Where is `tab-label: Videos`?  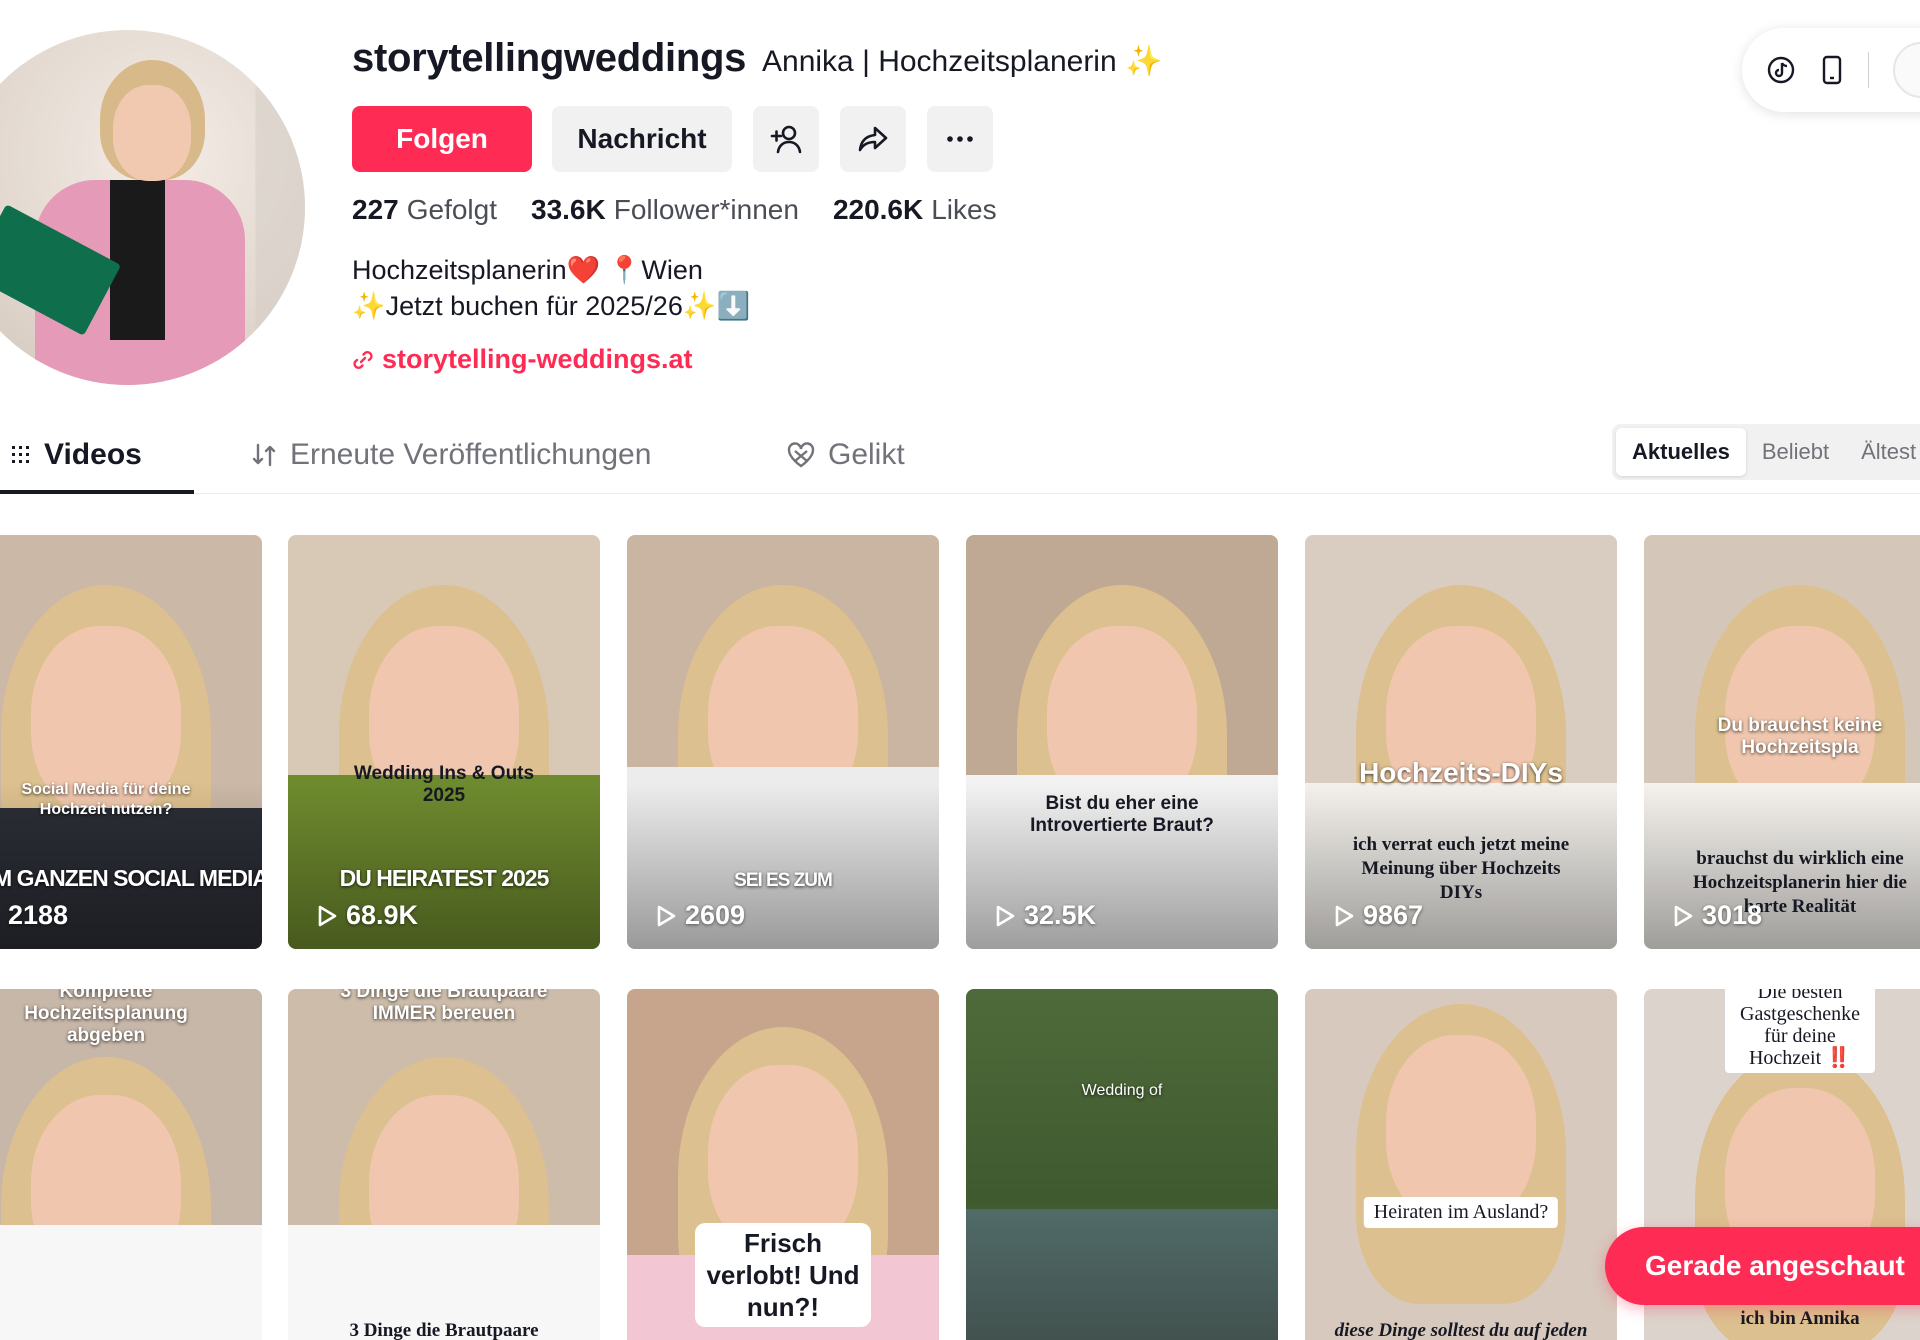 tab-label: Videos is located at coordinates (93, 454).